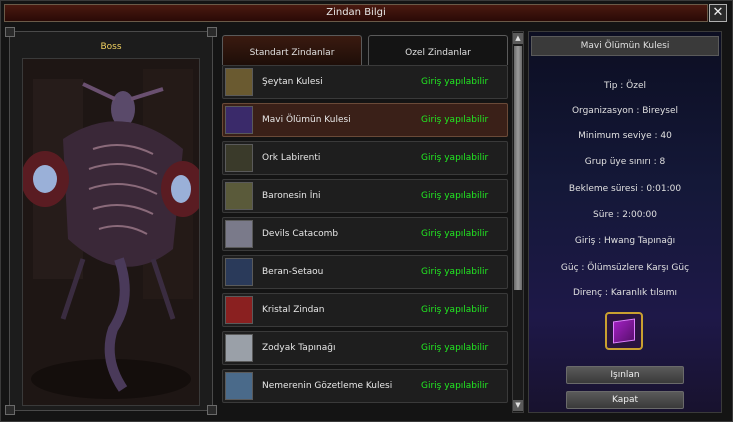  Describe the element at coordinates (293, 310) in the screenshot. I see `dungeon-name: Kristal Zindan` at that location.